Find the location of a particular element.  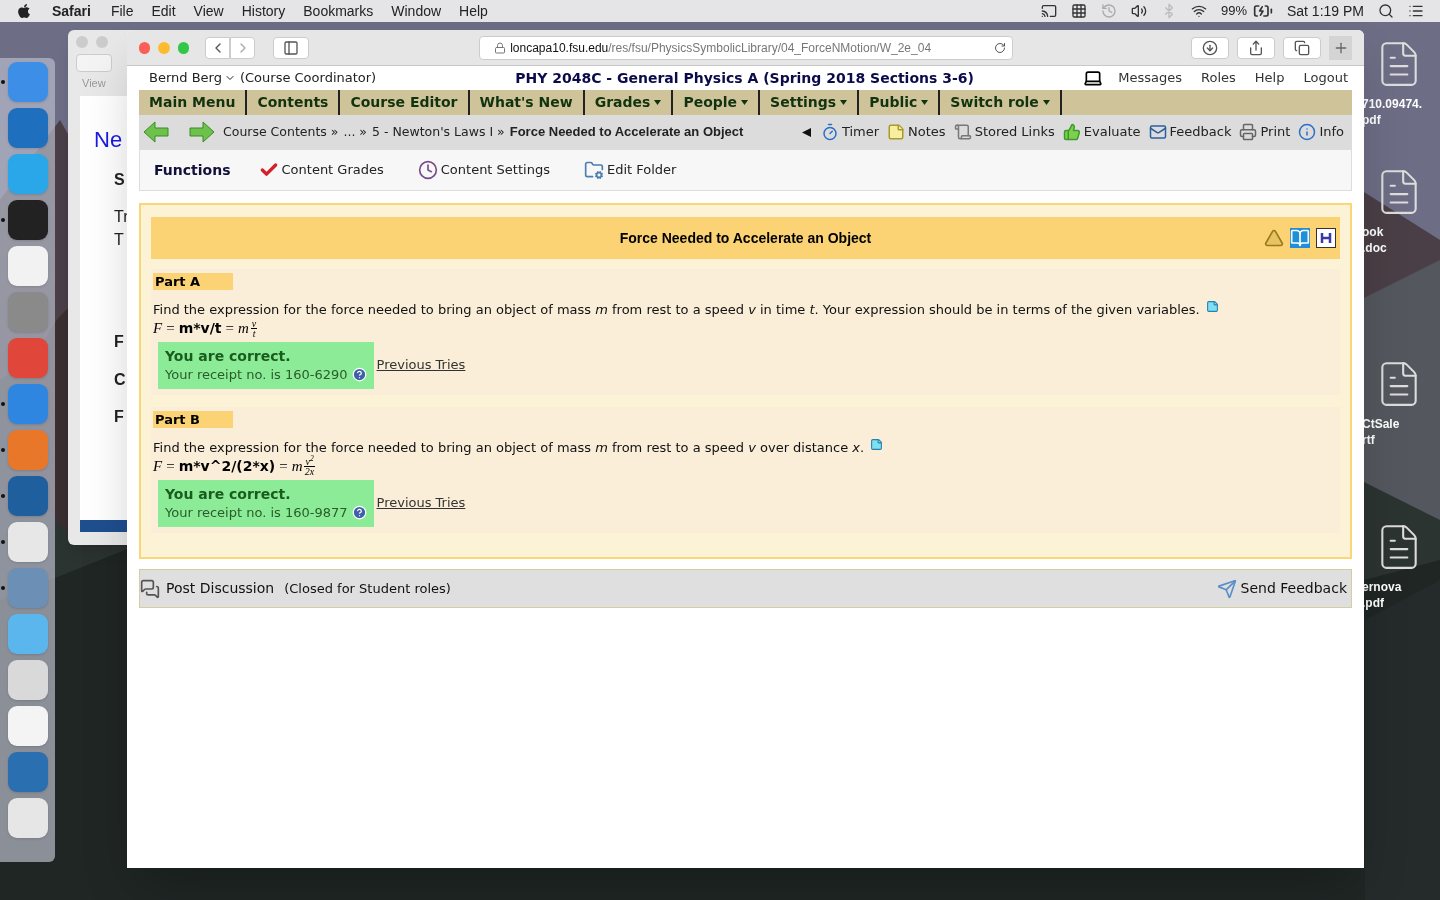

ruler-icon is located at coordinates (1274, 238).